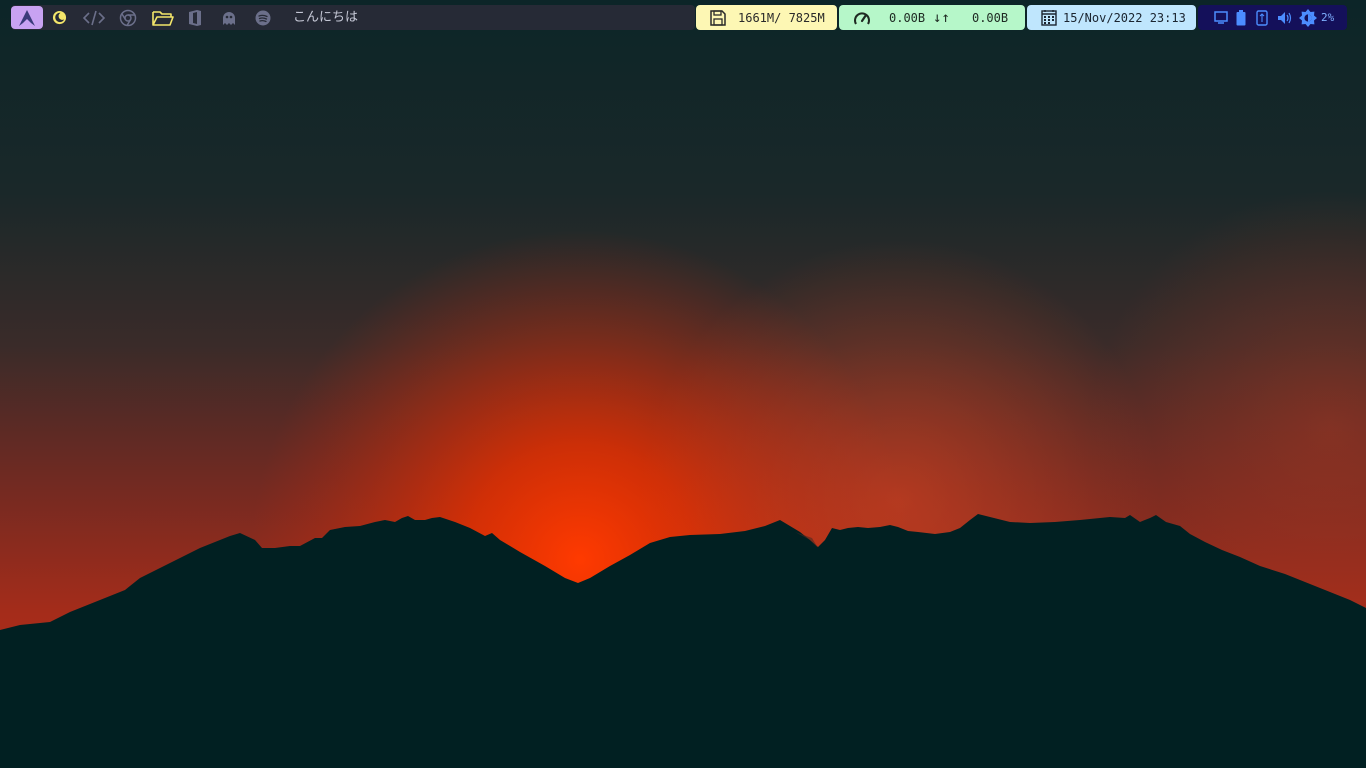 Image resolution: width=1366 pixels, height=768 pixels. I want to click on code-icon, so click(94, 17).